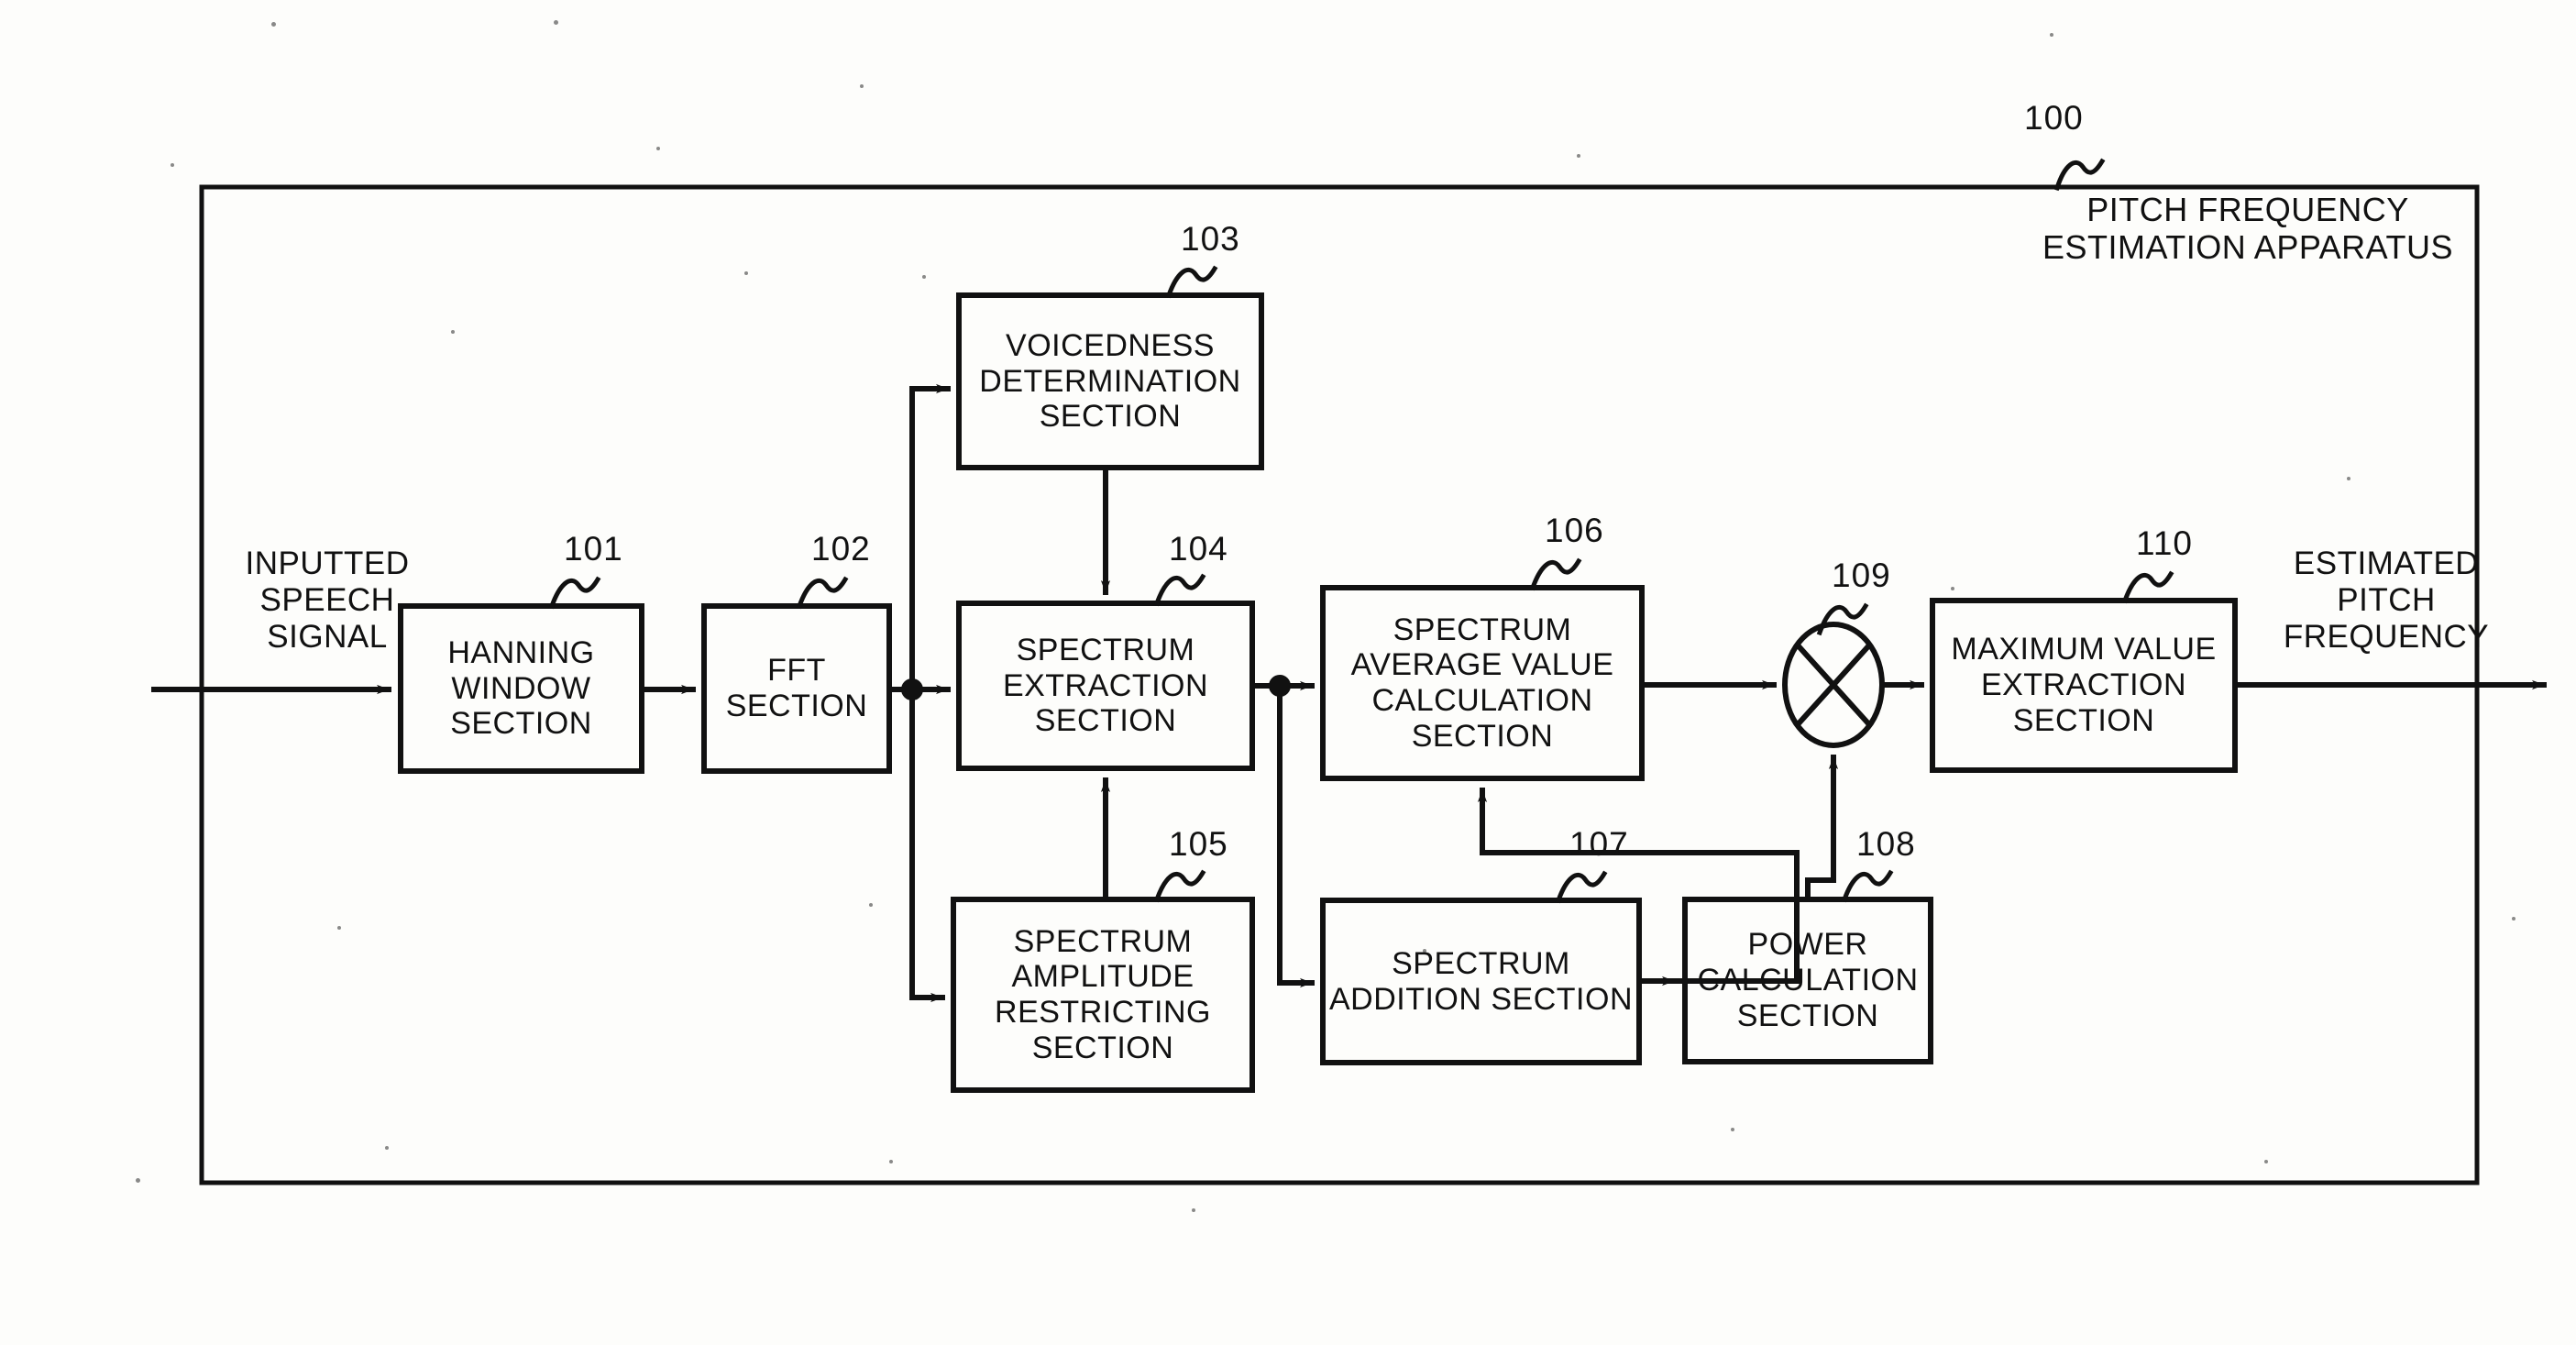 This screenshot has height=1345, width=2576. What do you see at coordinates (1198, 844) in the screenshot?
I see `ref-num-105: 105` at bounding box center [1198, 844].